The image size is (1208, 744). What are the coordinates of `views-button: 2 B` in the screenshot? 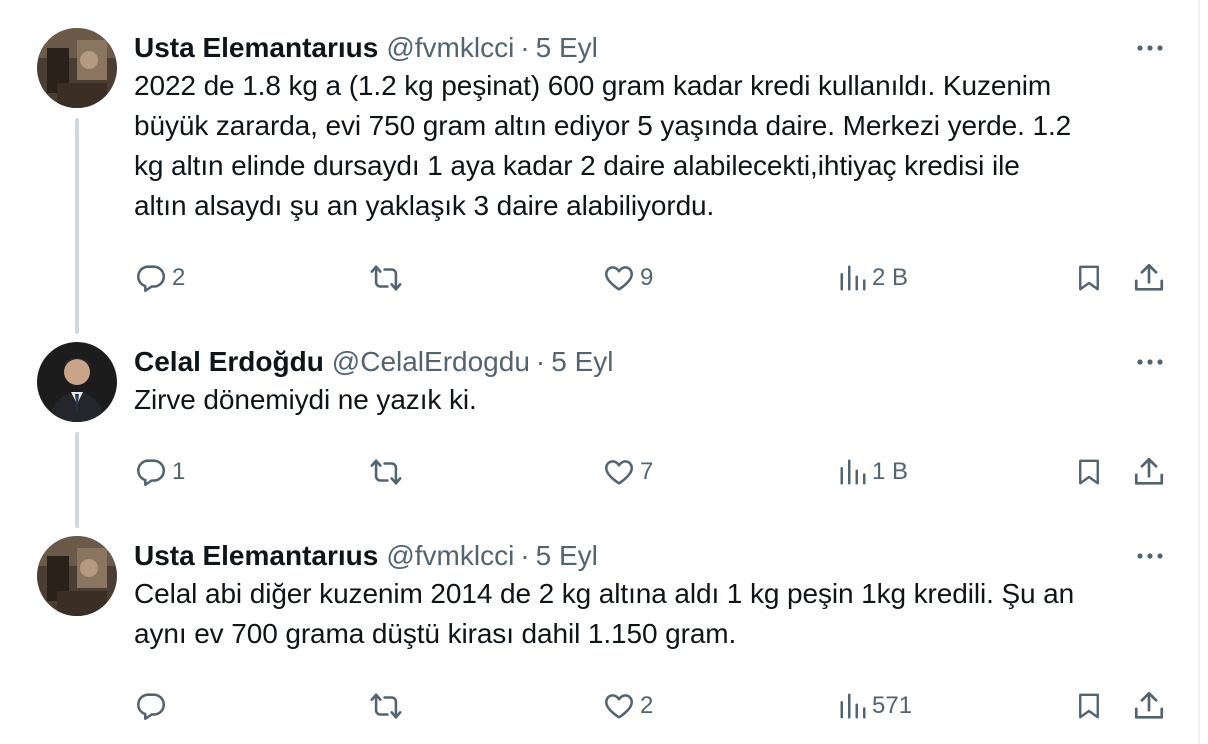 It's located at (873, 278).